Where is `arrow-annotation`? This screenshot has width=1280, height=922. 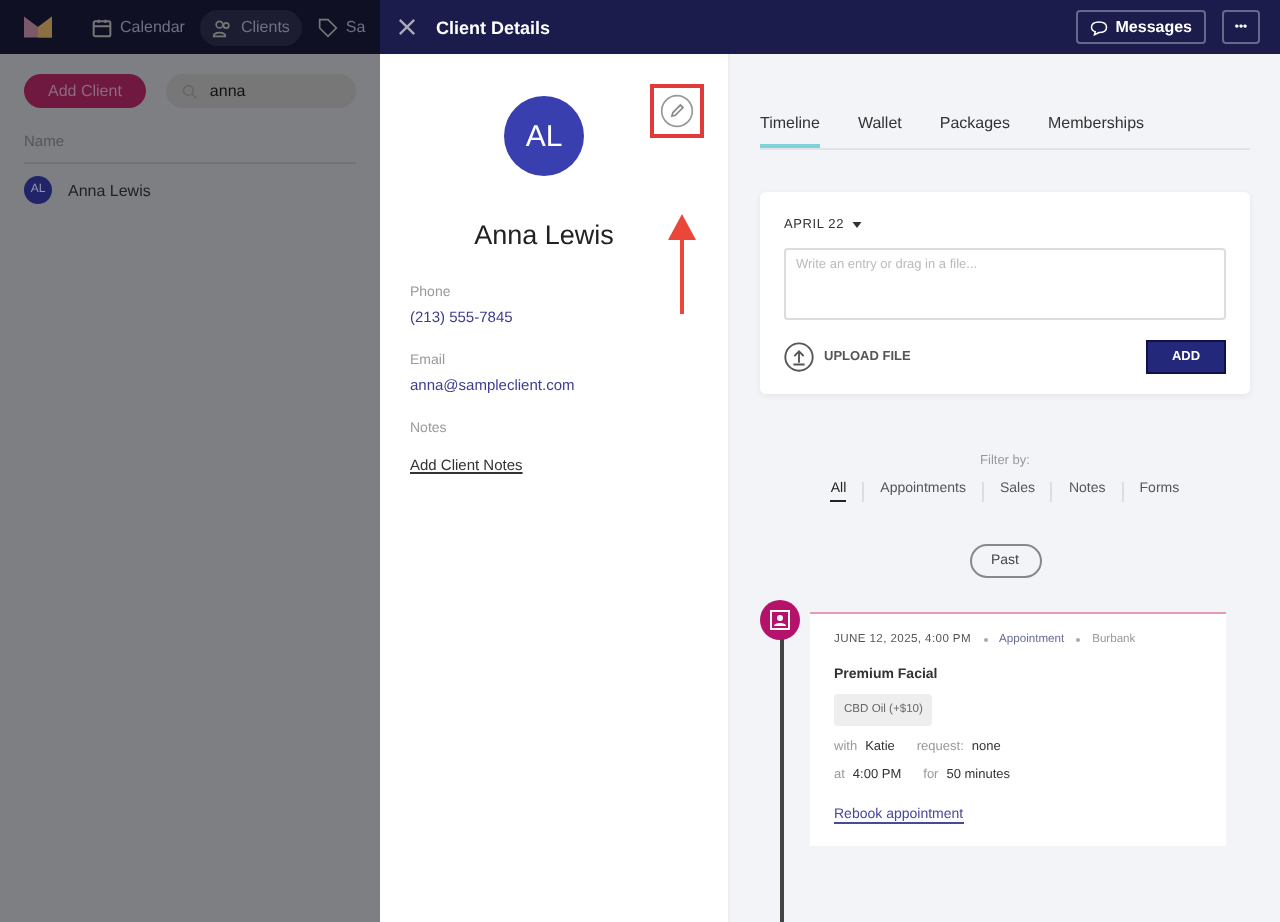
arrow-annotation is located at coordinates (682, 264).